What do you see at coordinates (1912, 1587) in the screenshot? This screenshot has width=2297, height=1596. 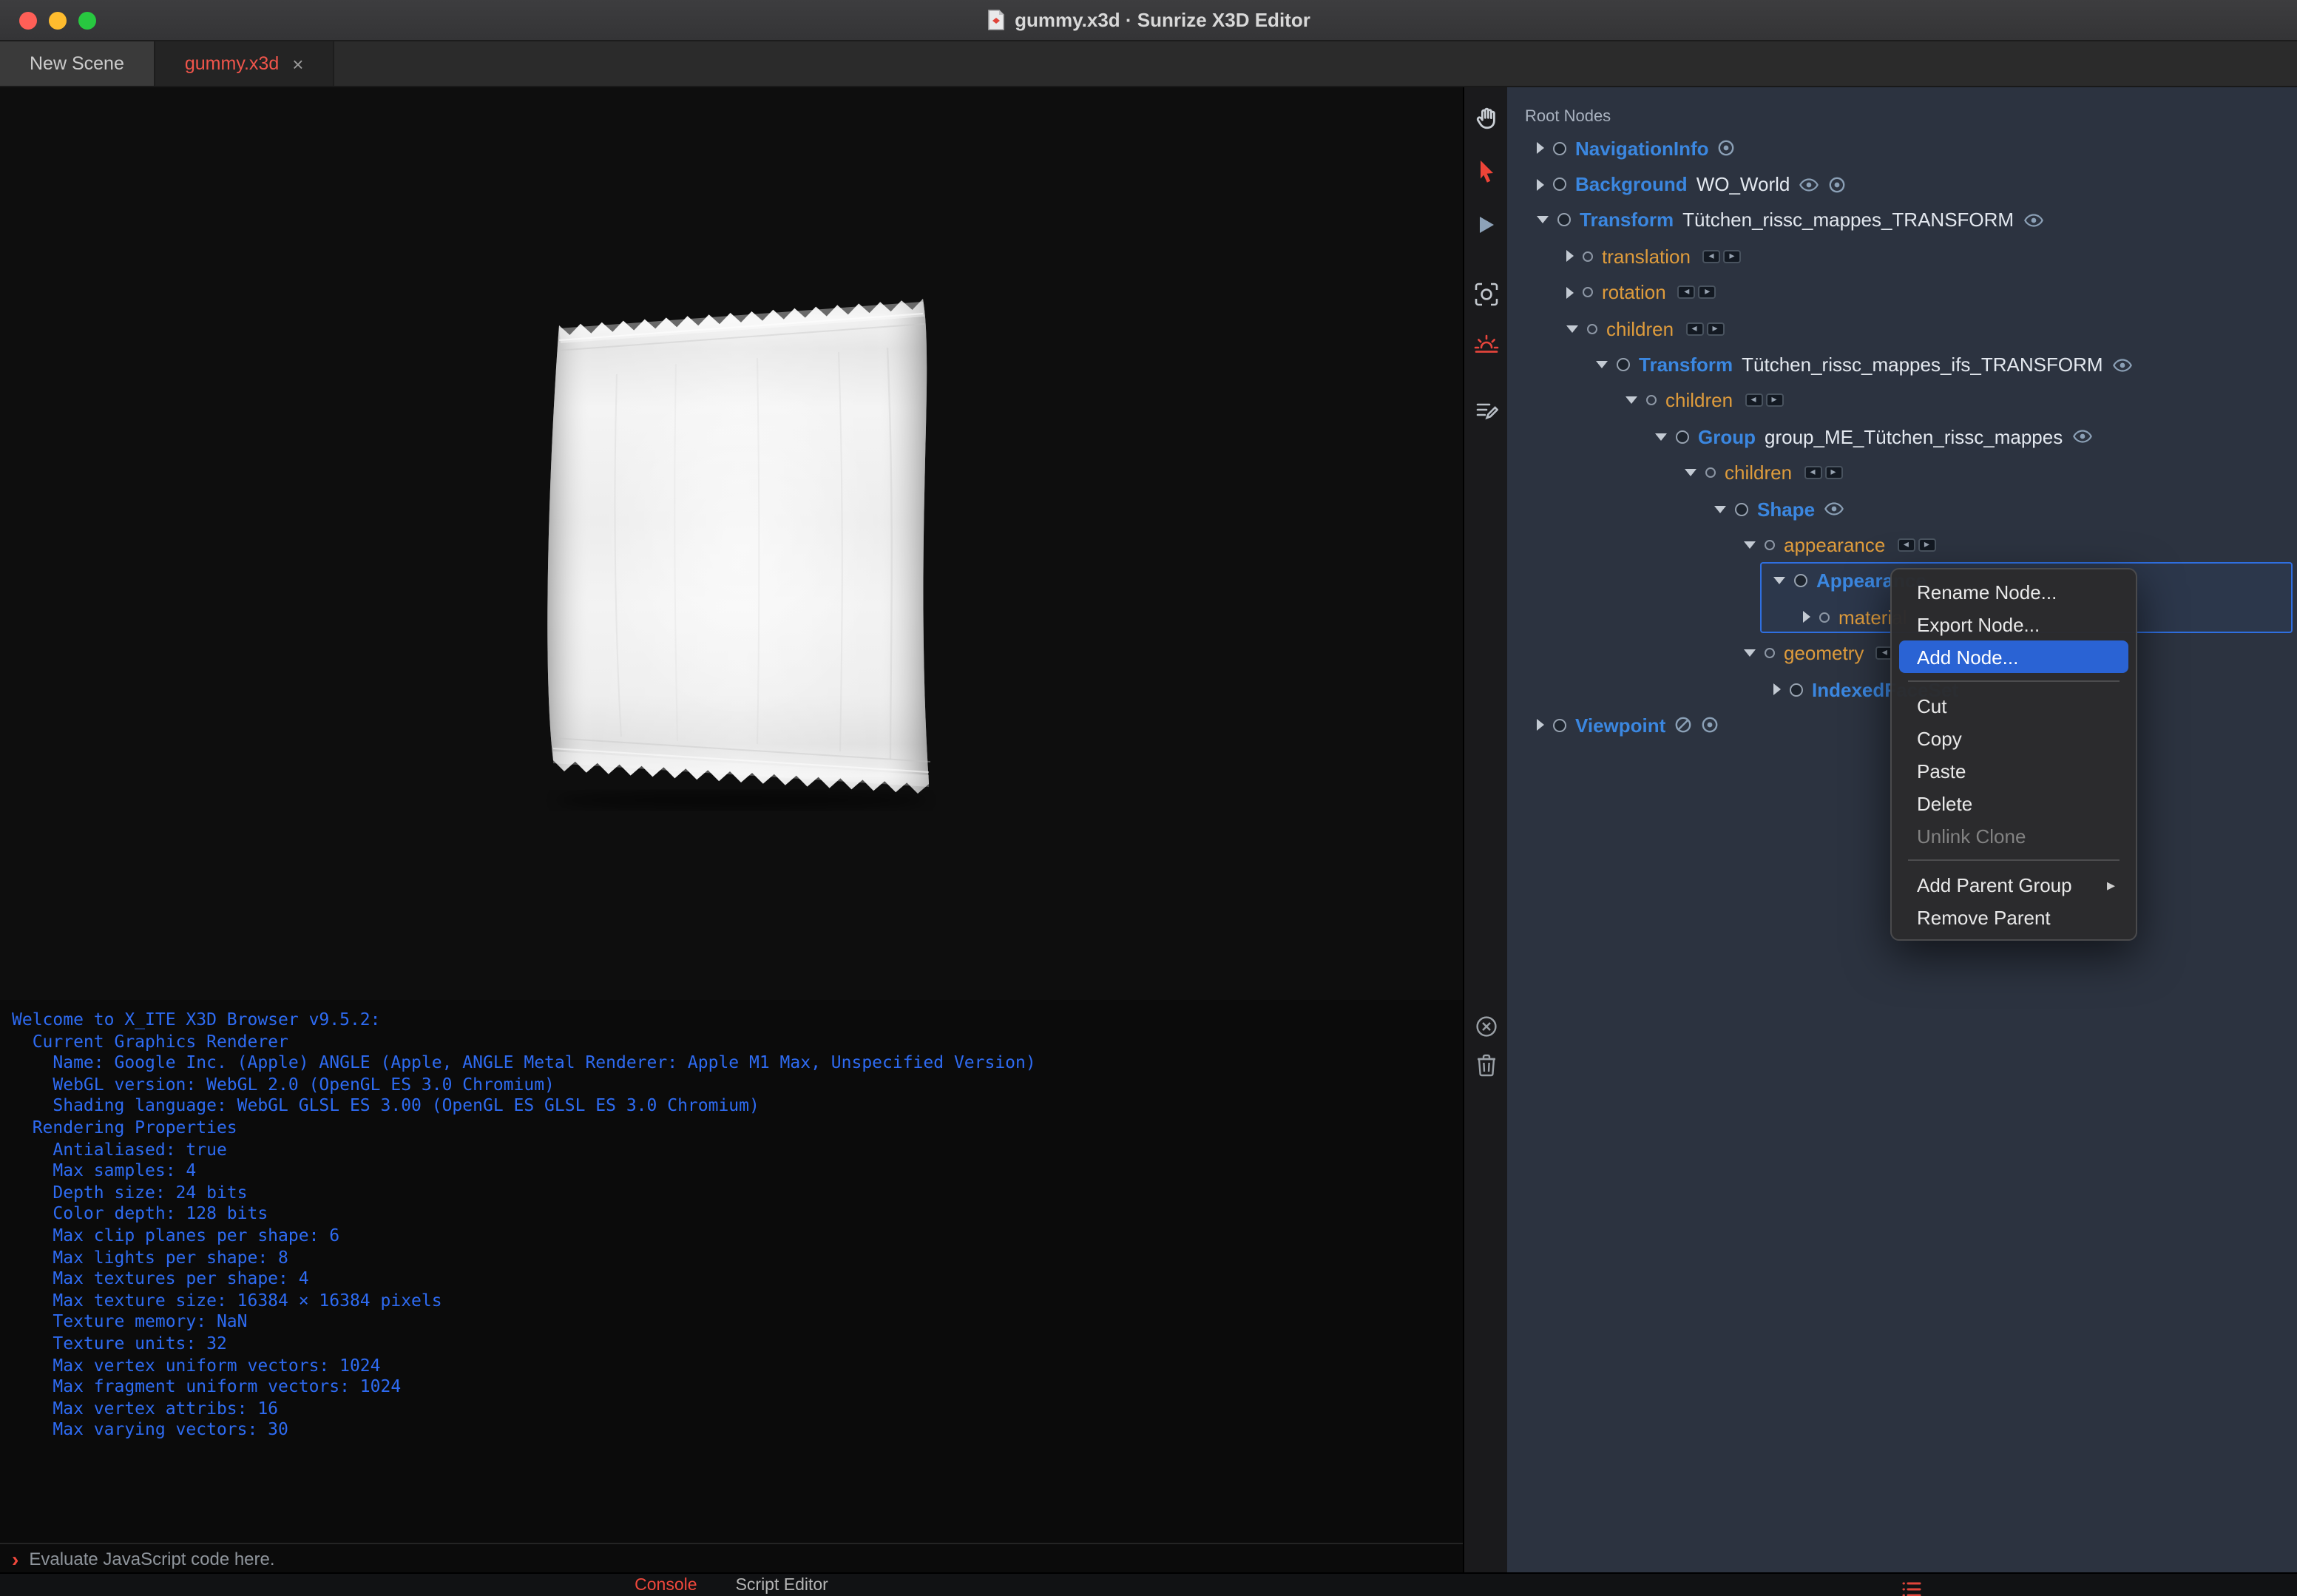 I see `panels-list-icon` at bounding box center [1912, 1587].